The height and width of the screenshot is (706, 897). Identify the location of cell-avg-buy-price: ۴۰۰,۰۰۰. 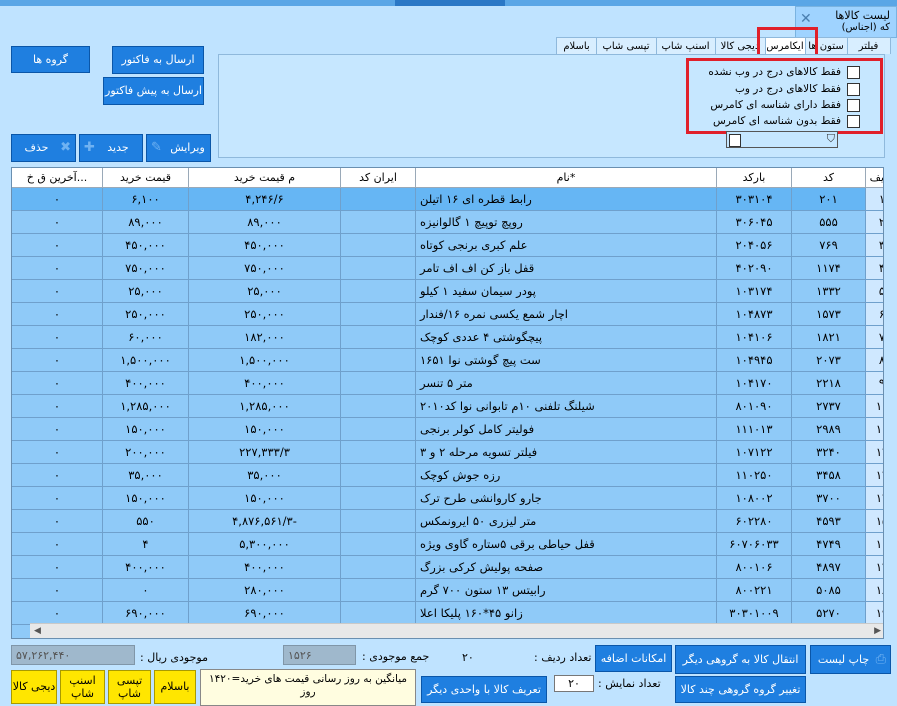
(265, 383).